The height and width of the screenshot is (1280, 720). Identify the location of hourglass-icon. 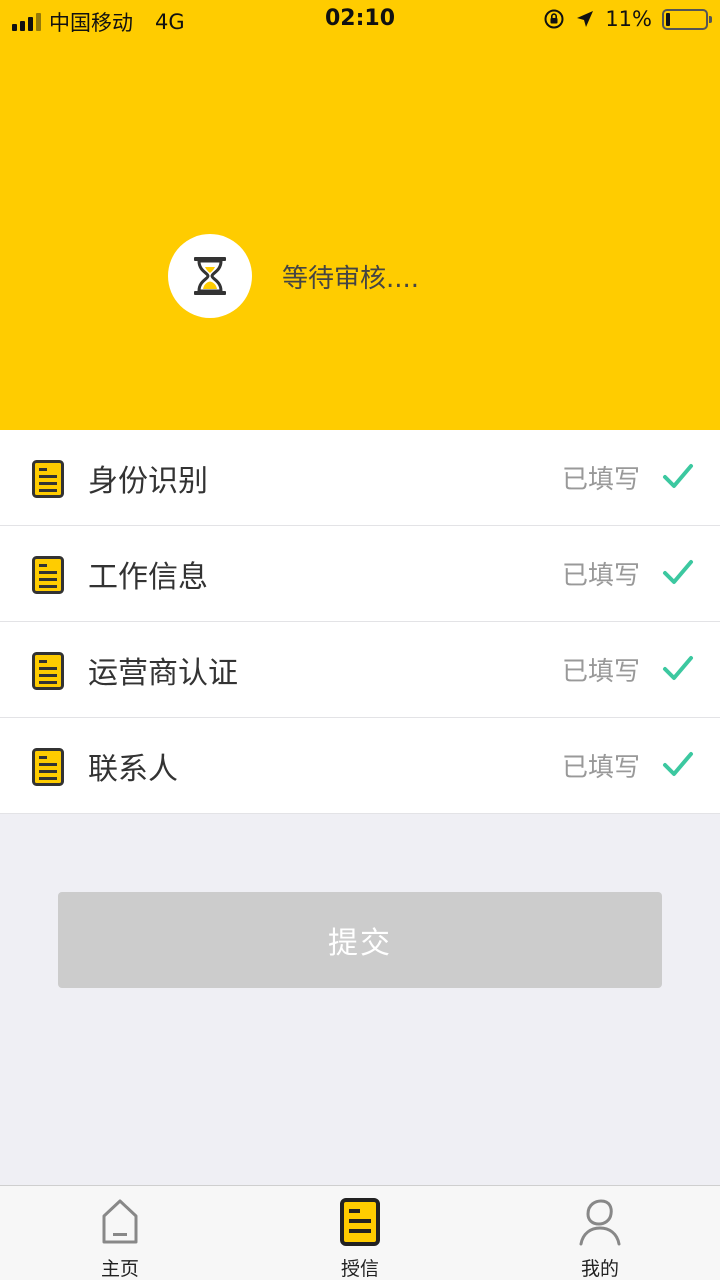
(210, 276).